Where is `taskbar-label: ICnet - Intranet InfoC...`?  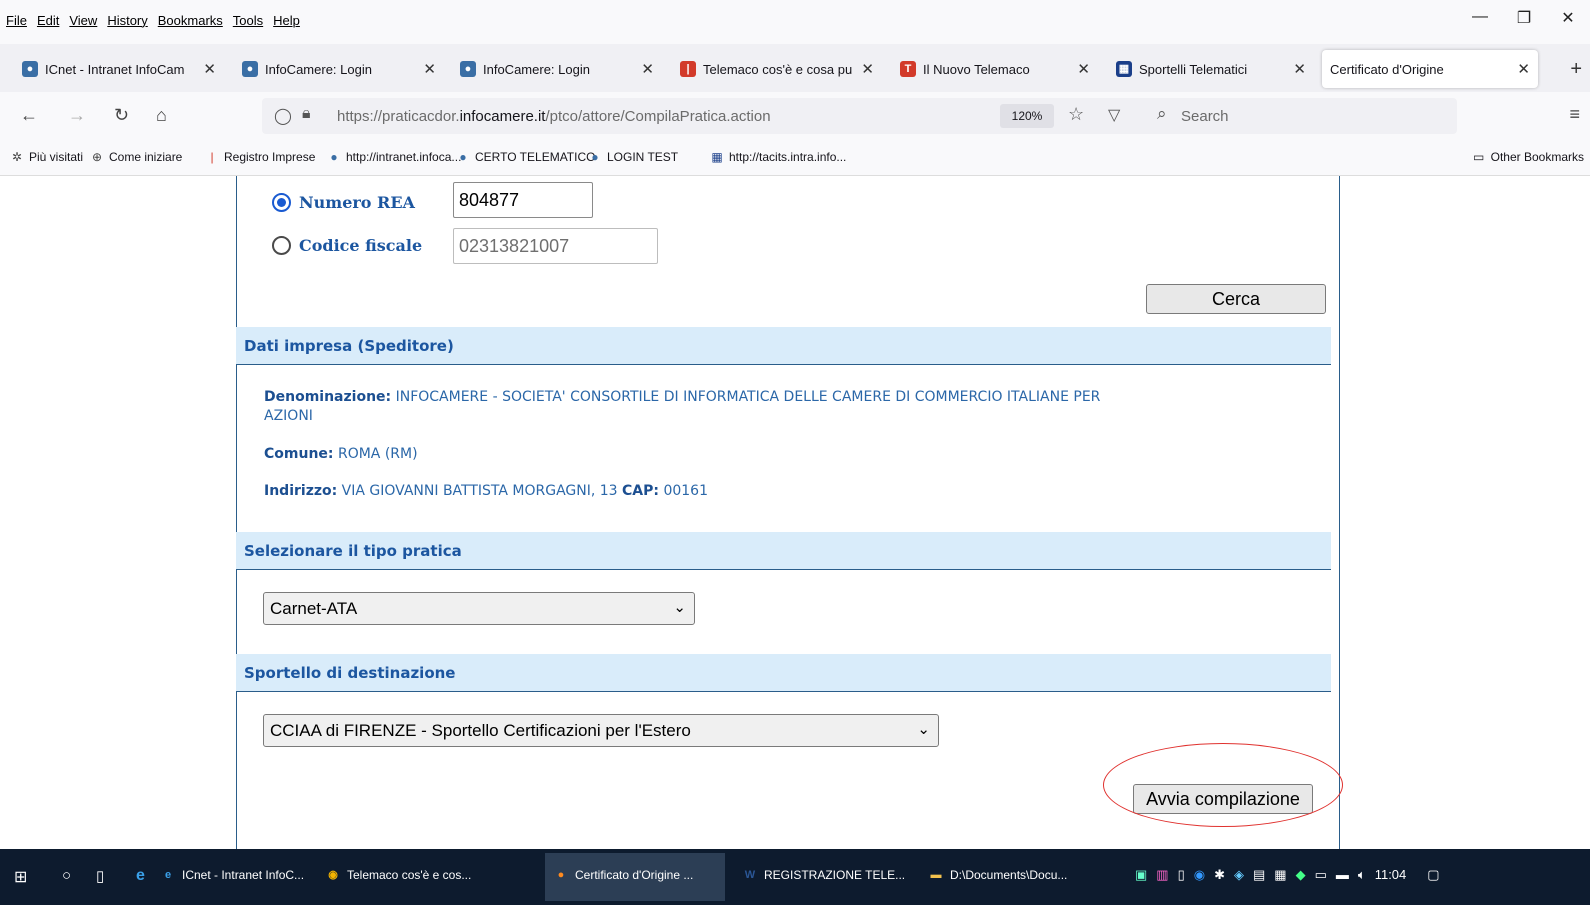
taskbar-label: ICnet - Intranet InfoC... is located at coordinates (243, 875).